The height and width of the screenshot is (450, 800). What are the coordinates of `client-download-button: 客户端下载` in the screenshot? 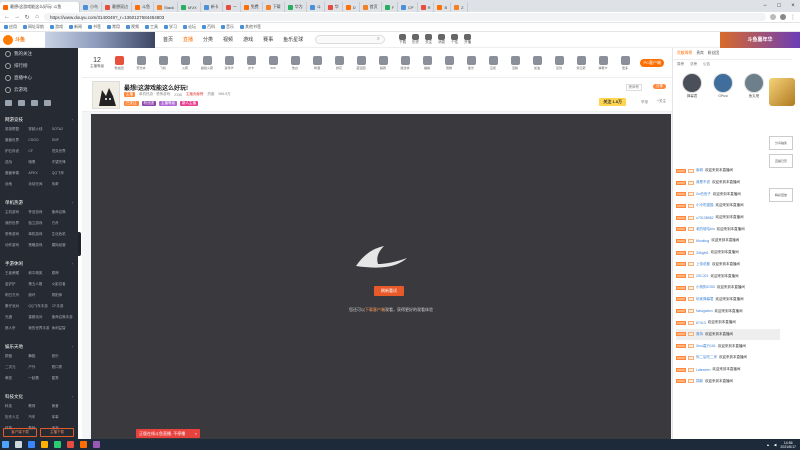 It's located at (20, 432).